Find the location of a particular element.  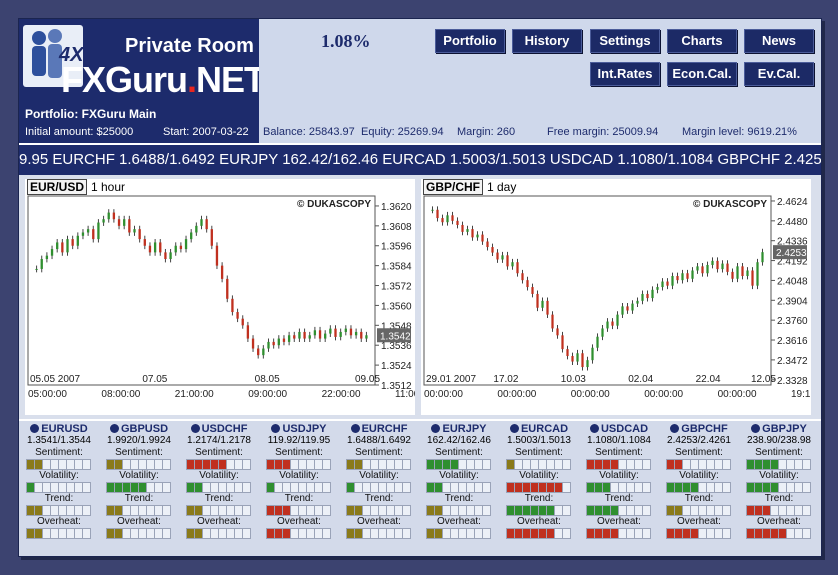

volatility-meter is located at coordinates (699, 487).